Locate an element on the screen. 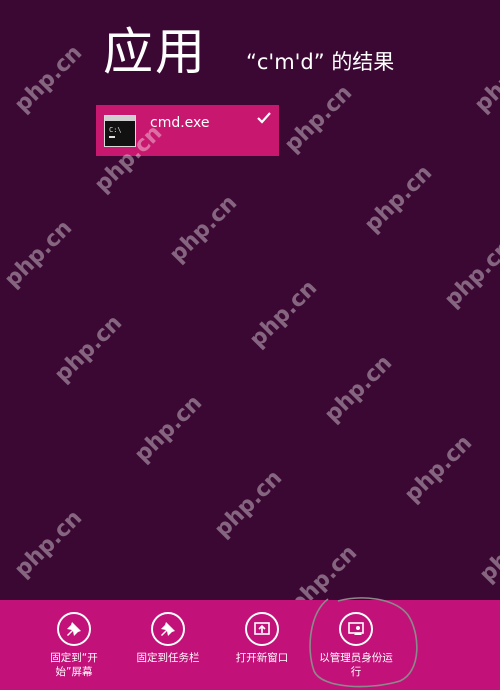 Image resolution: width=500 pixels, height=690 pixels. result-label: cmd.exe is located at coordinates (180, 123).